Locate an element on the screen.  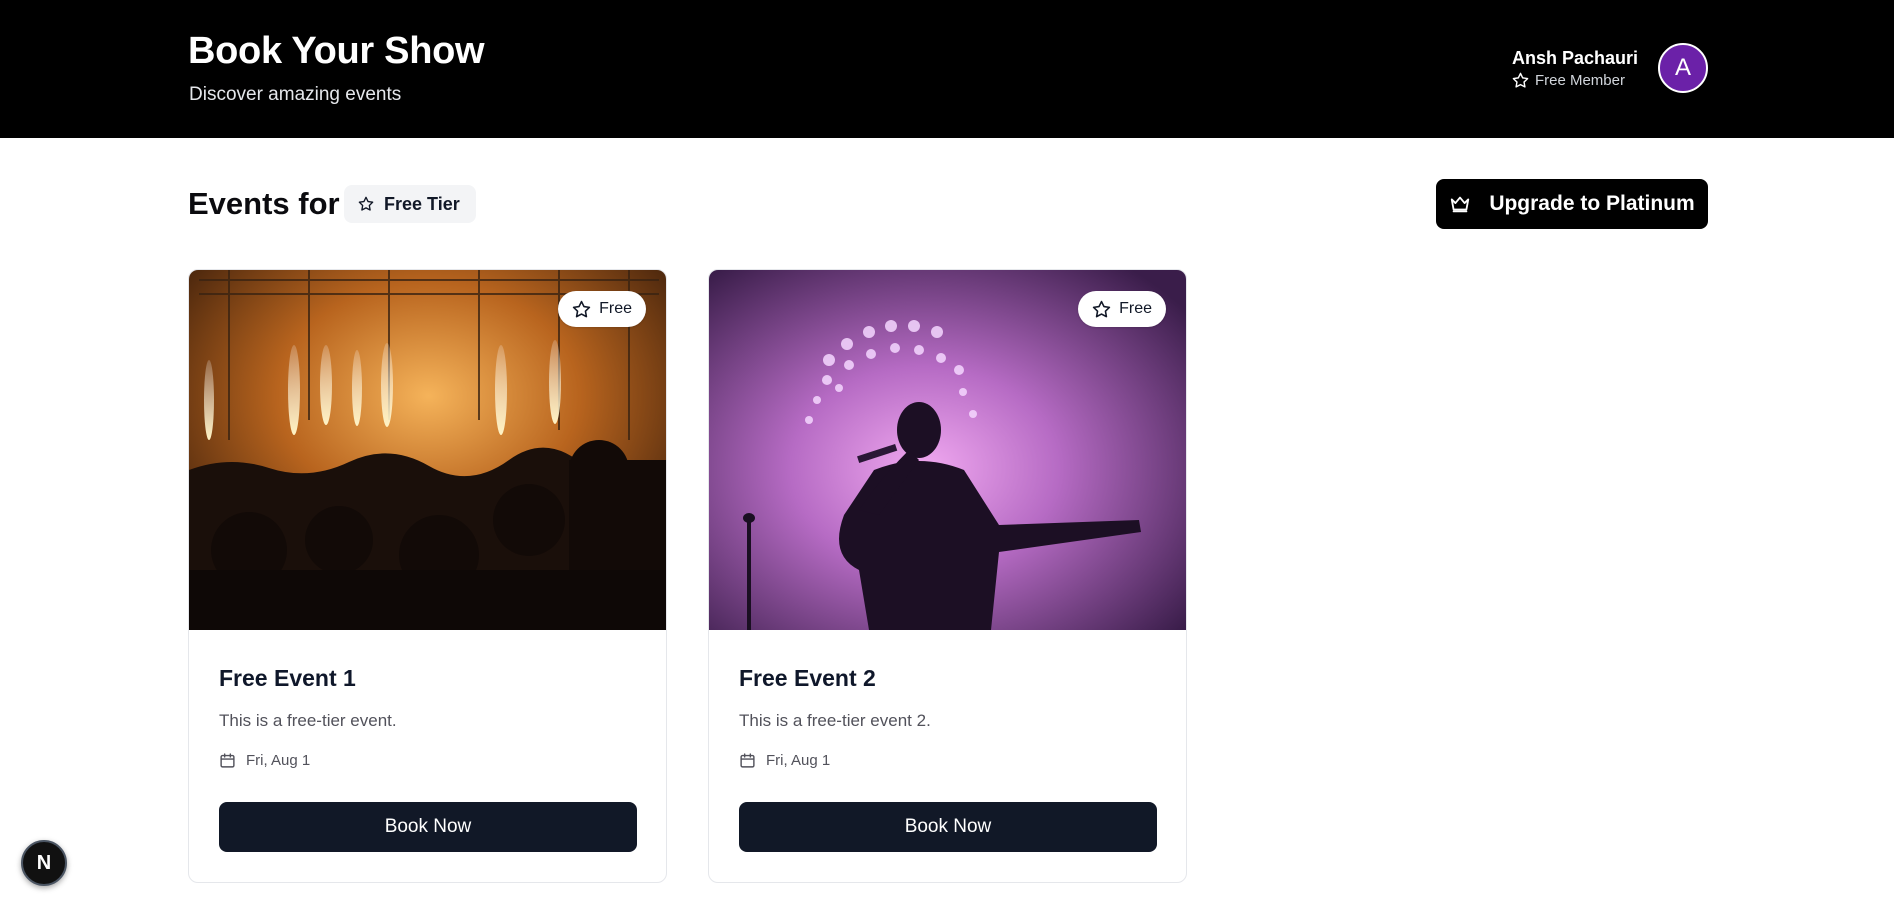
upgrade-button-label: Upgrade to Platinum is located at coordinates (1592, 203).